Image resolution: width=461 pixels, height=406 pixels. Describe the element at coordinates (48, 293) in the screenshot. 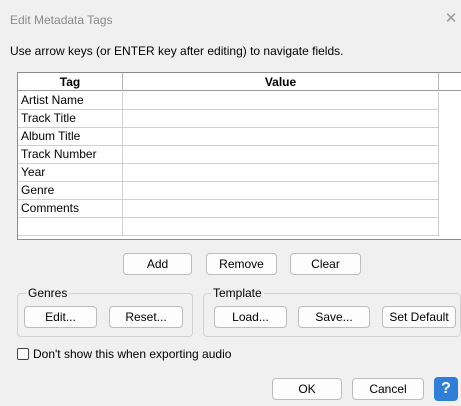

I see `genres-group-label: Genres` at that location.